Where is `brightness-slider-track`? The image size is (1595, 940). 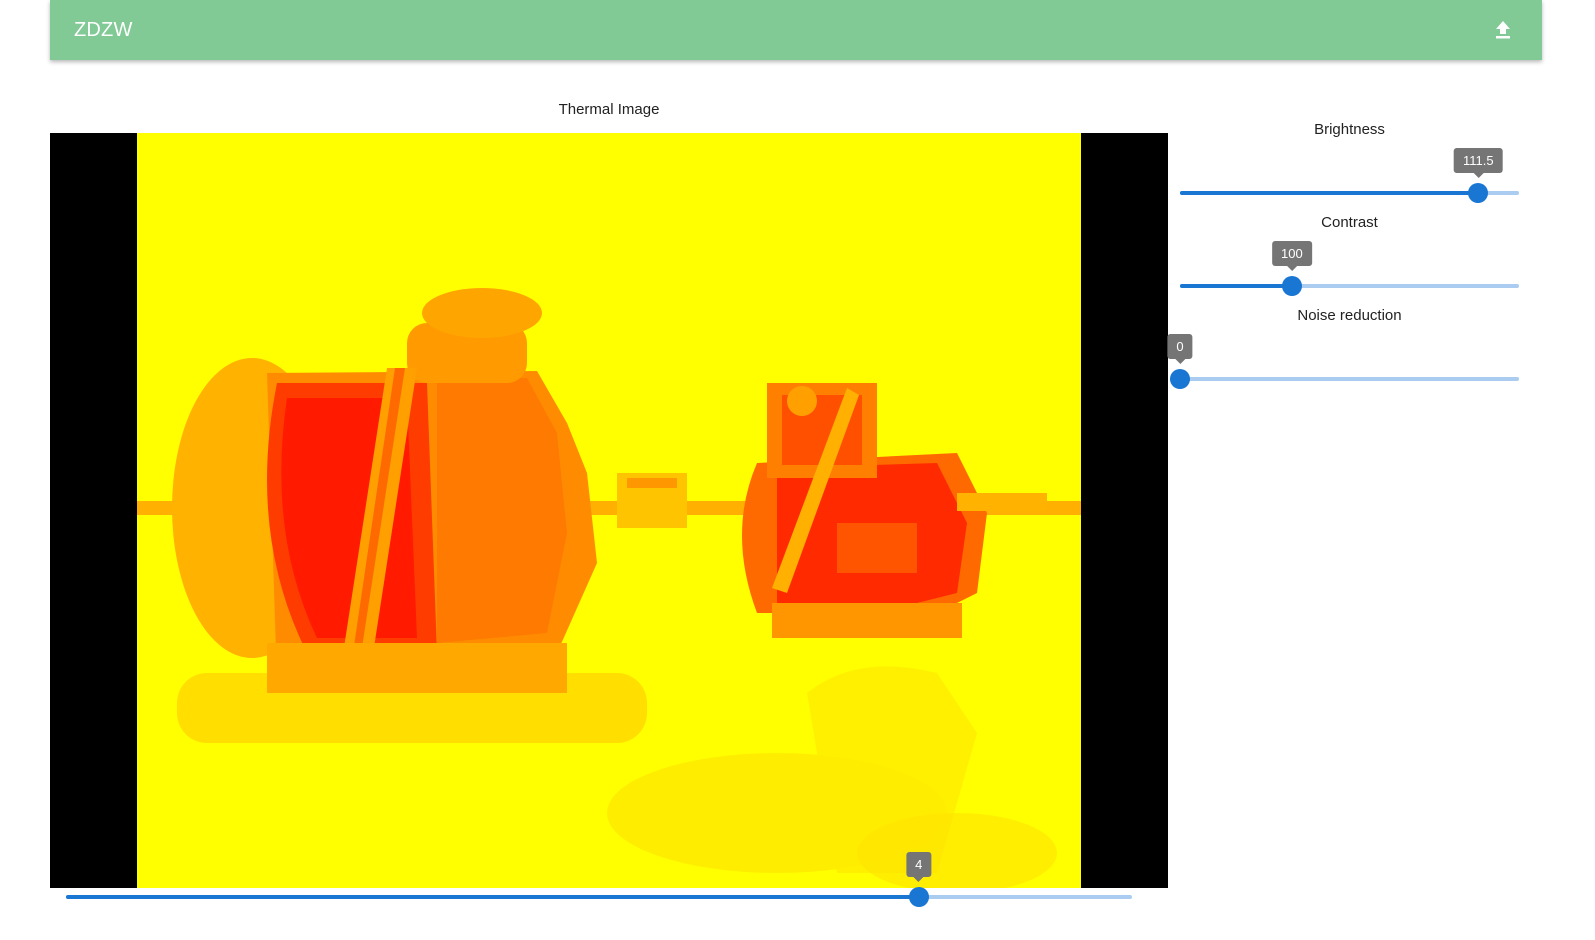 brightness-slider-track is located at coordinates (1329, 193).